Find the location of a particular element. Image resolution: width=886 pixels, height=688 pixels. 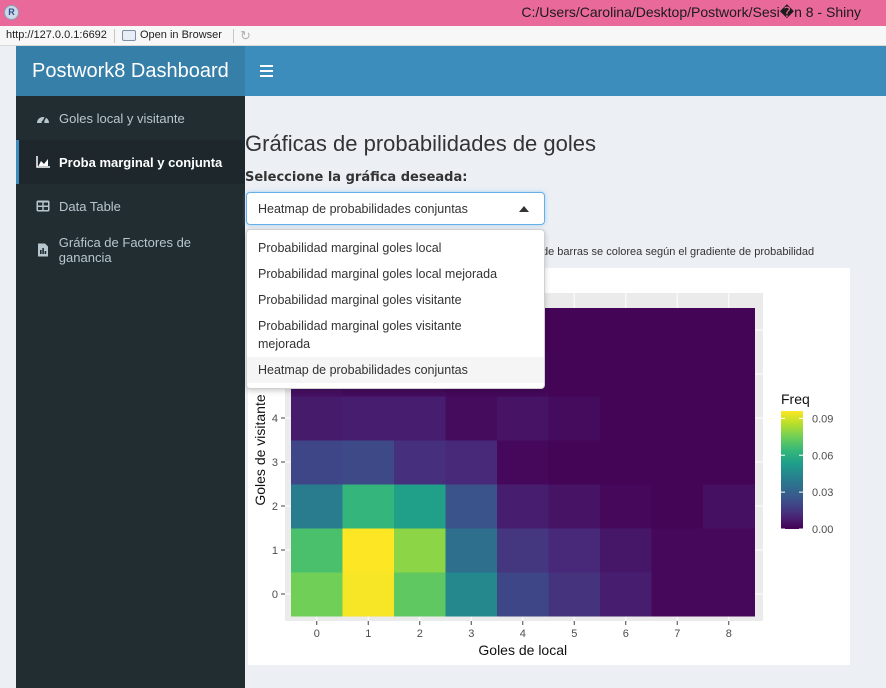

y-tick-label: 1 is located at coordinates (275, 551).